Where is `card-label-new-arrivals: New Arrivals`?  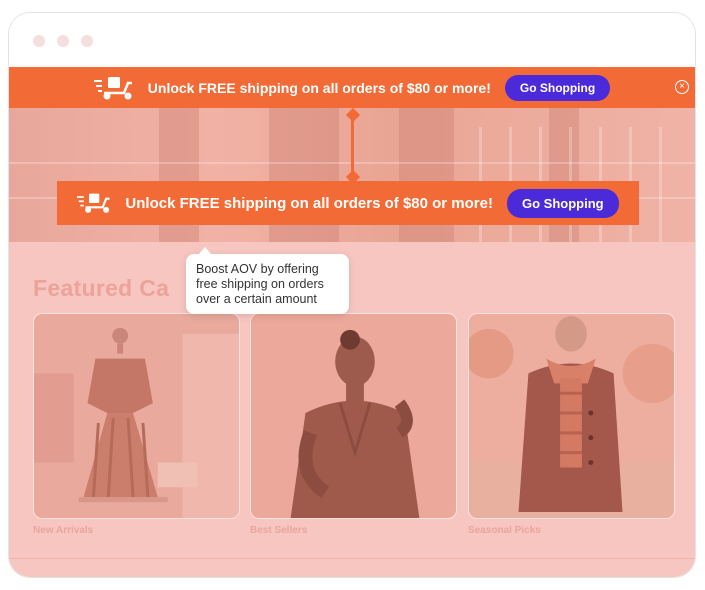 card-label-new-arrivals: New Arrivals is located at coordinates (63, 530).